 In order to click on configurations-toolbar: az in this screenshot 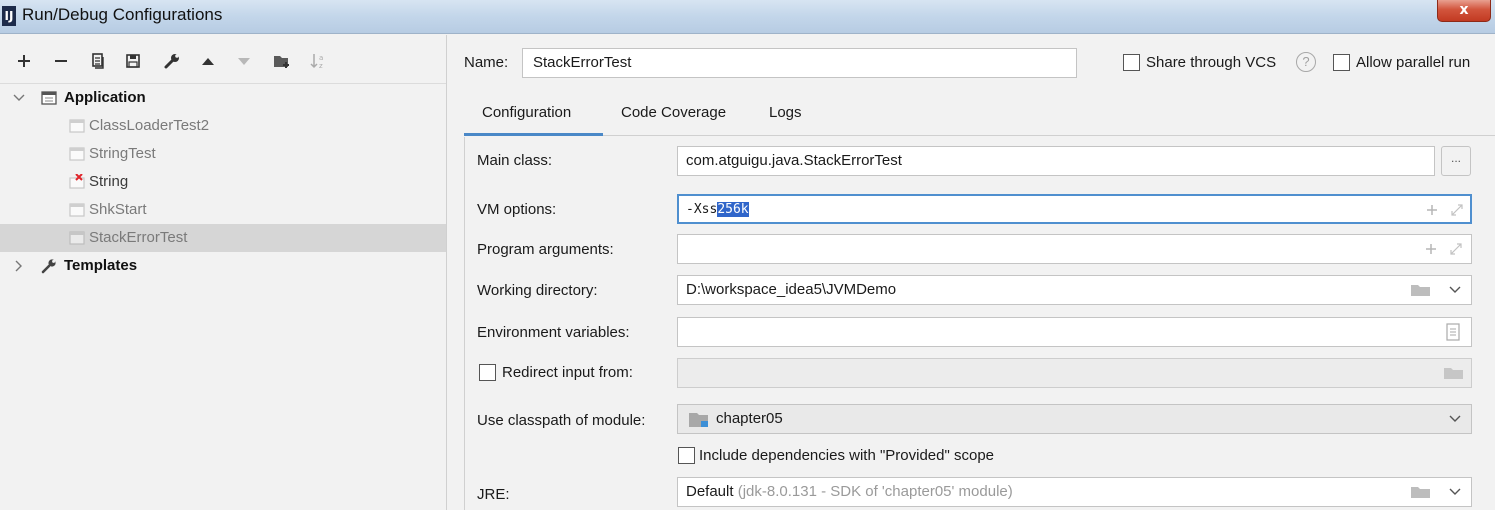, I will do `click(223, 60)`.